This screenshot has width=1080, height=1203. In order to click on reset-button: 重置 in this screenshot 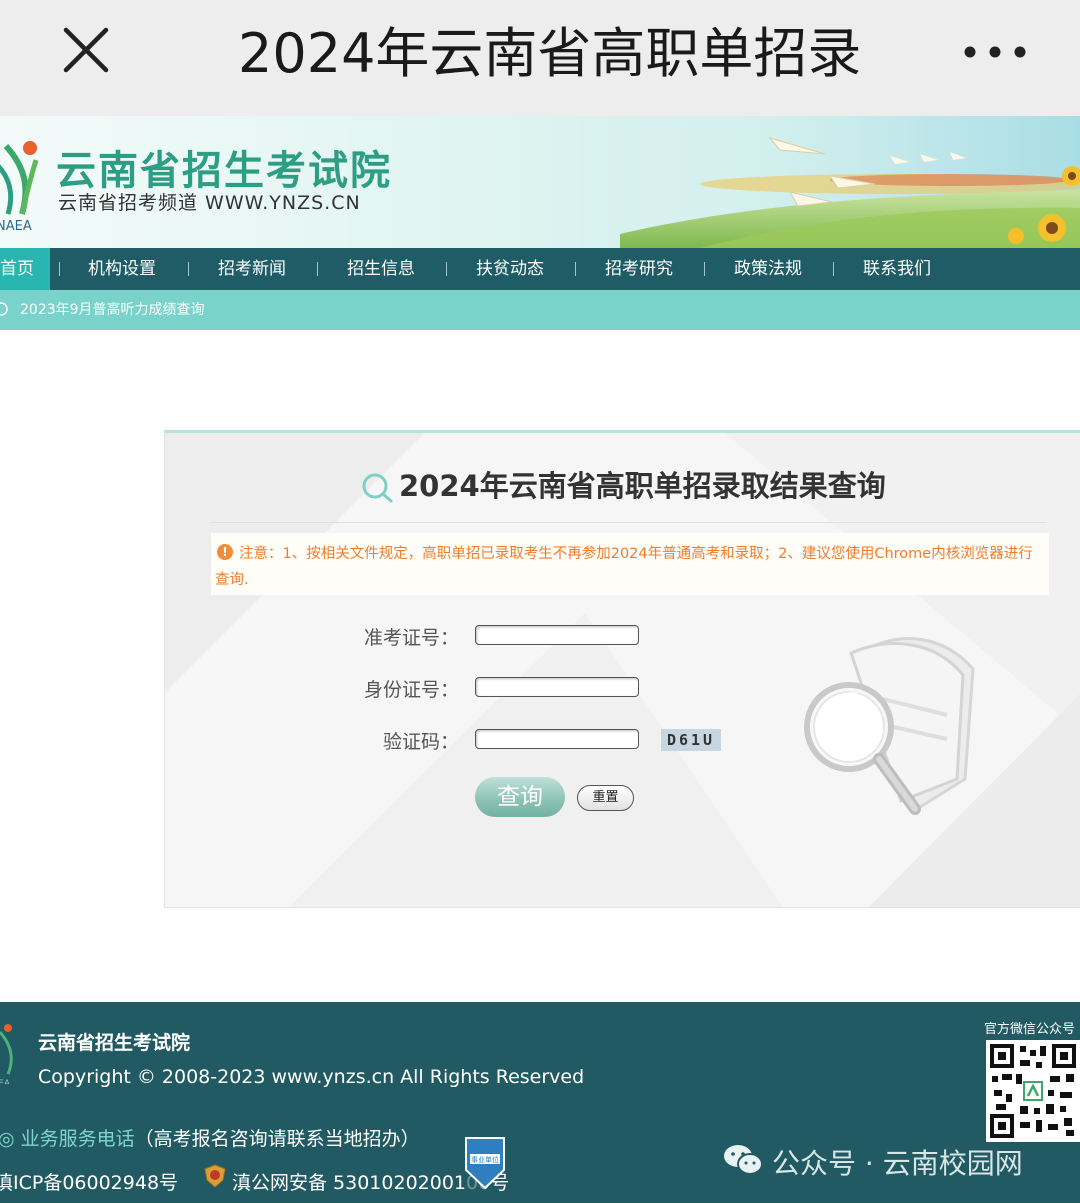, I will do `click(605, 798)`.